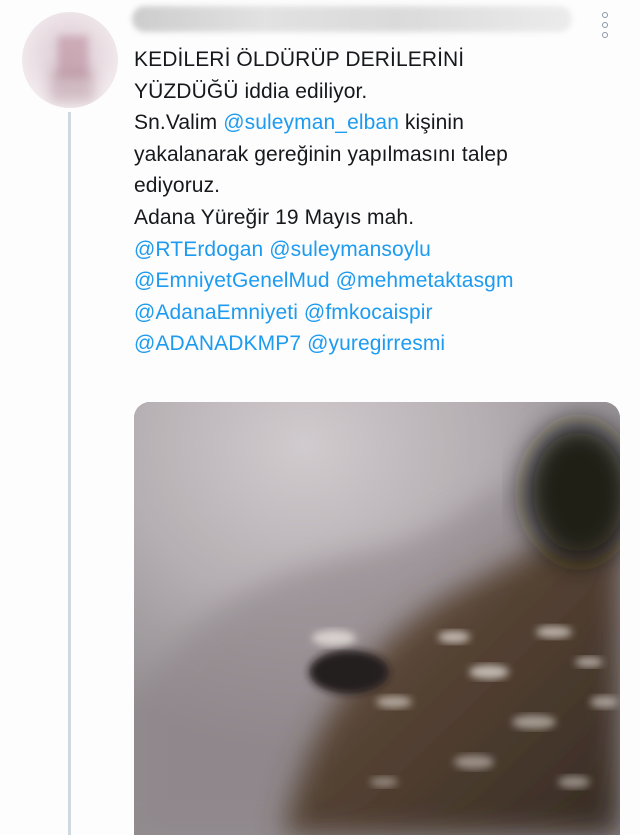 The width and height of the screenshot is (640, 835). What do you see at coordinates (368, 312) in the screenshot?
I see `mention-link: @fmkocaispir` at bounding box center [368, 312].